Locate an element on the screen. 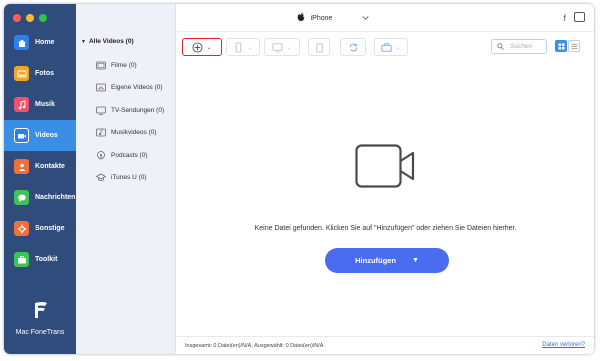  add-files-button: Hinzufügen ▼ is located at coordinates (387, 260).